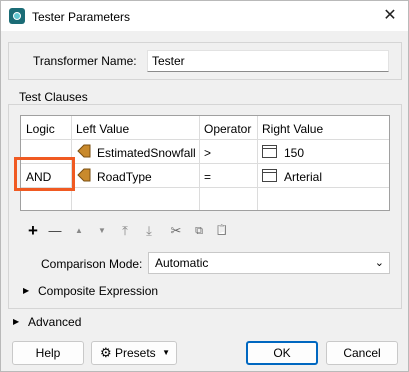  I want to click on move-down-icon: ▼, so click(102, 231).